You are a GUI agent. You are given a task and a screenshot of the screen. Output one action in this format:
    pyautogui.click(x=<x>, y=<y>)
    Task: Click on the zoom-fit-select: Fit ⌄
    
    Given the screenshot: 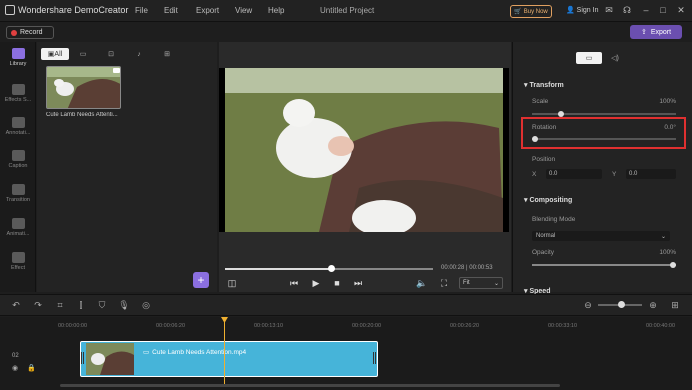 What is the action you would take?
    pyautogui.click(x=481, y=283)
    